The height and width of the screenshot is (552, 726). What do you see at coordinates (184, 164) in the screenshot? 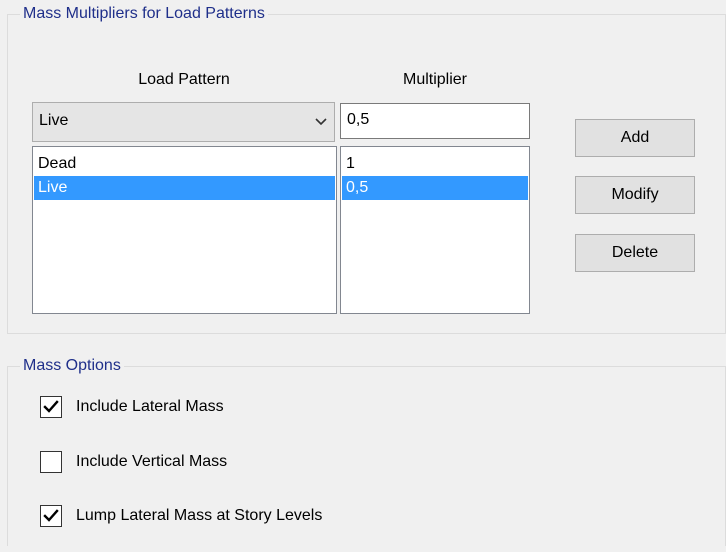
I see `load-pattern-list-item: Dead` at bounding box center [184, 164].